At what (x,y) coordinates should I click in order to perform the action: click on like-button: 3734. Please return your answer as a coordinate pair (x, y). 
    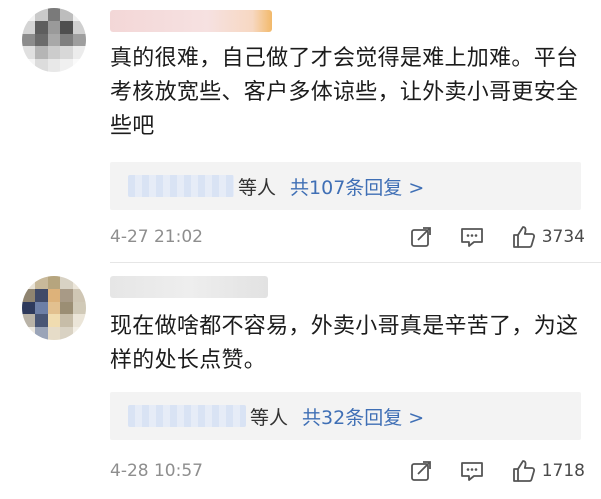
    Looking at the image, I should click on (548, 237).